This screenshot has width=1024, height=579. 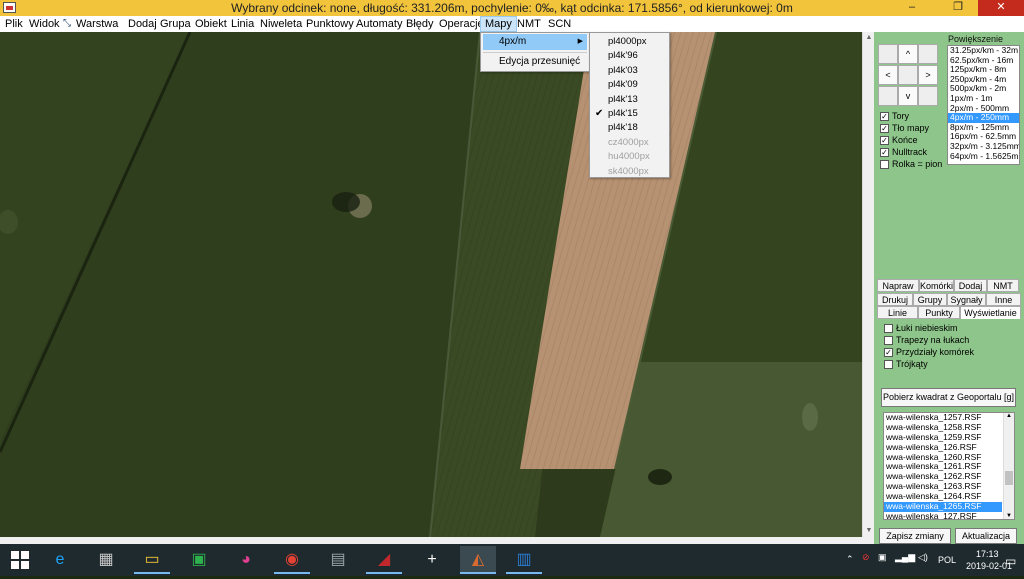 What do you see at coordinates (921, 328) in the screenshot?
I see `display-option-checkbox: Łuki niebieskim` at bounding box center [921, 328].